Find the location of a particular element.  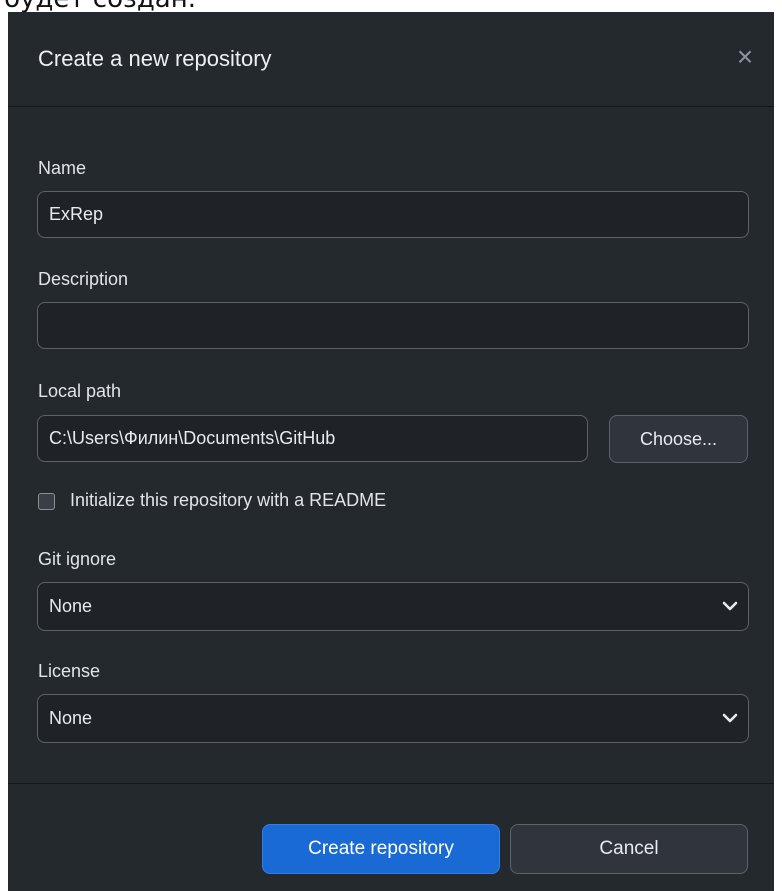

git-ignore-selected-value: None is located at coordinates (71, 606).